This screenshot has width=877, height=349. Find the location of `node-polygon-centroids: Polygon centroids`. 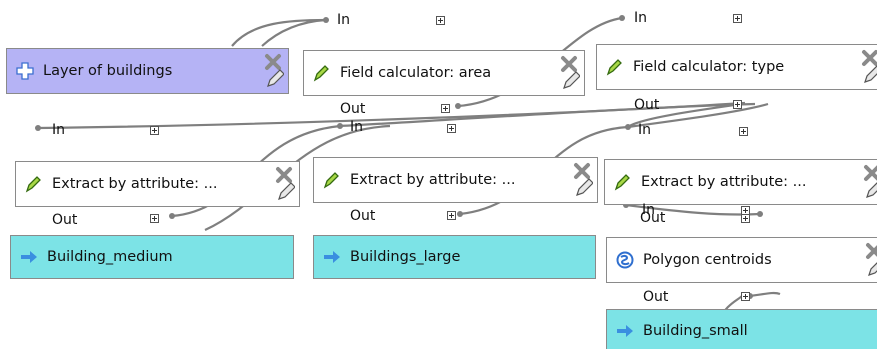

node-polygon-centroids: Polygon centroids is located at coordinates (741, 260).